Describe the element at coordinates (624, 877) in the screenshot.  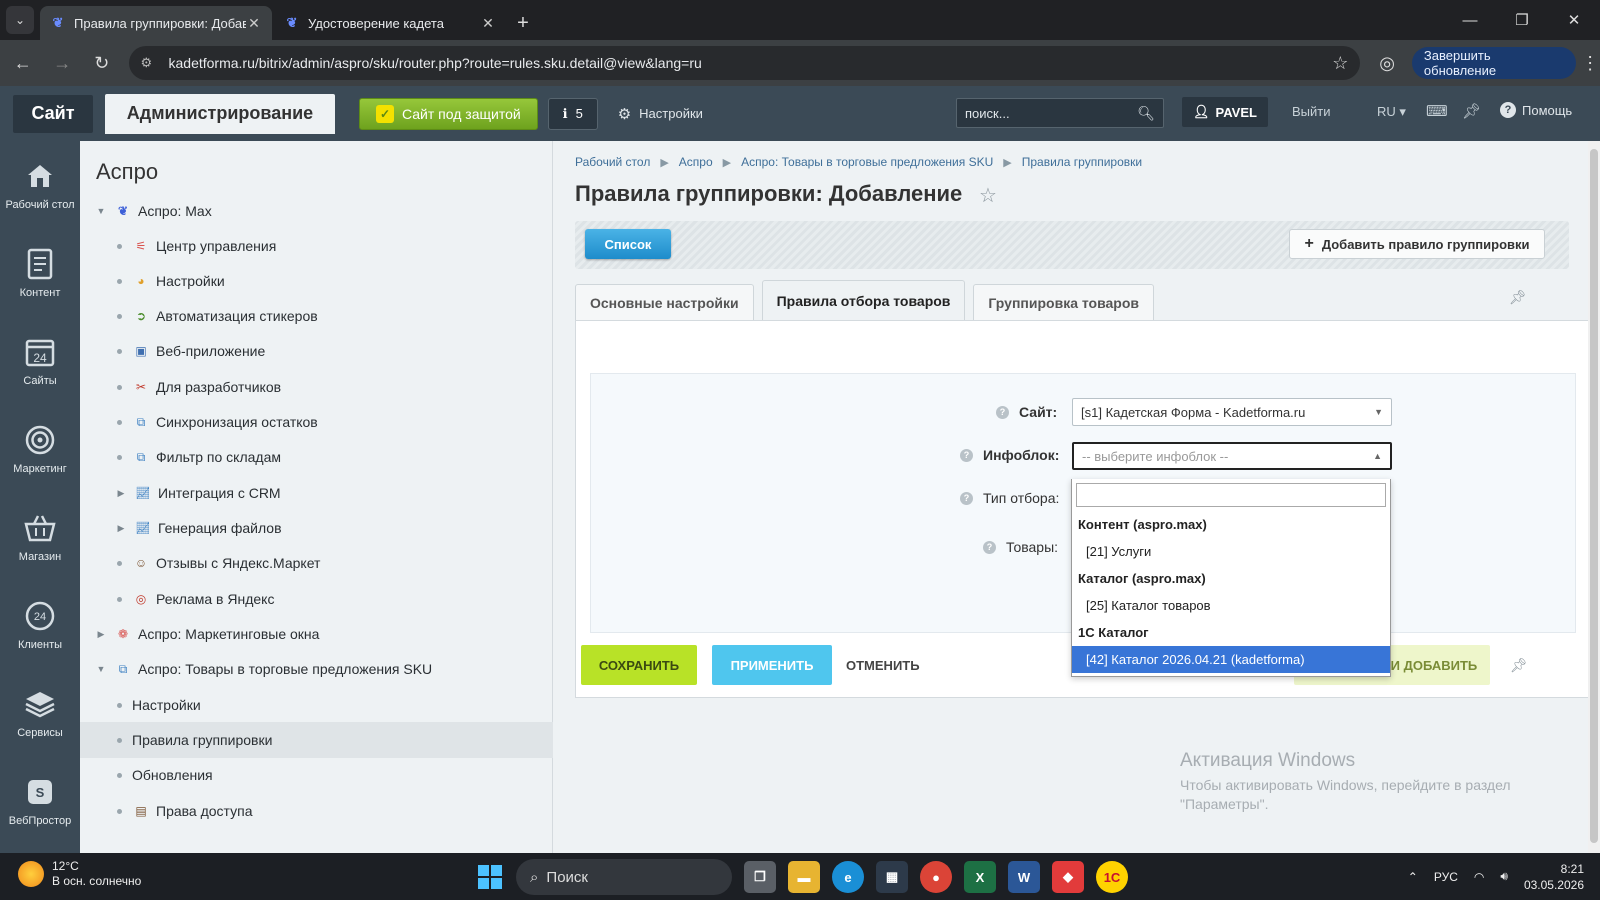
I see `taskbar-search: ⌕ Поиск` at that location.